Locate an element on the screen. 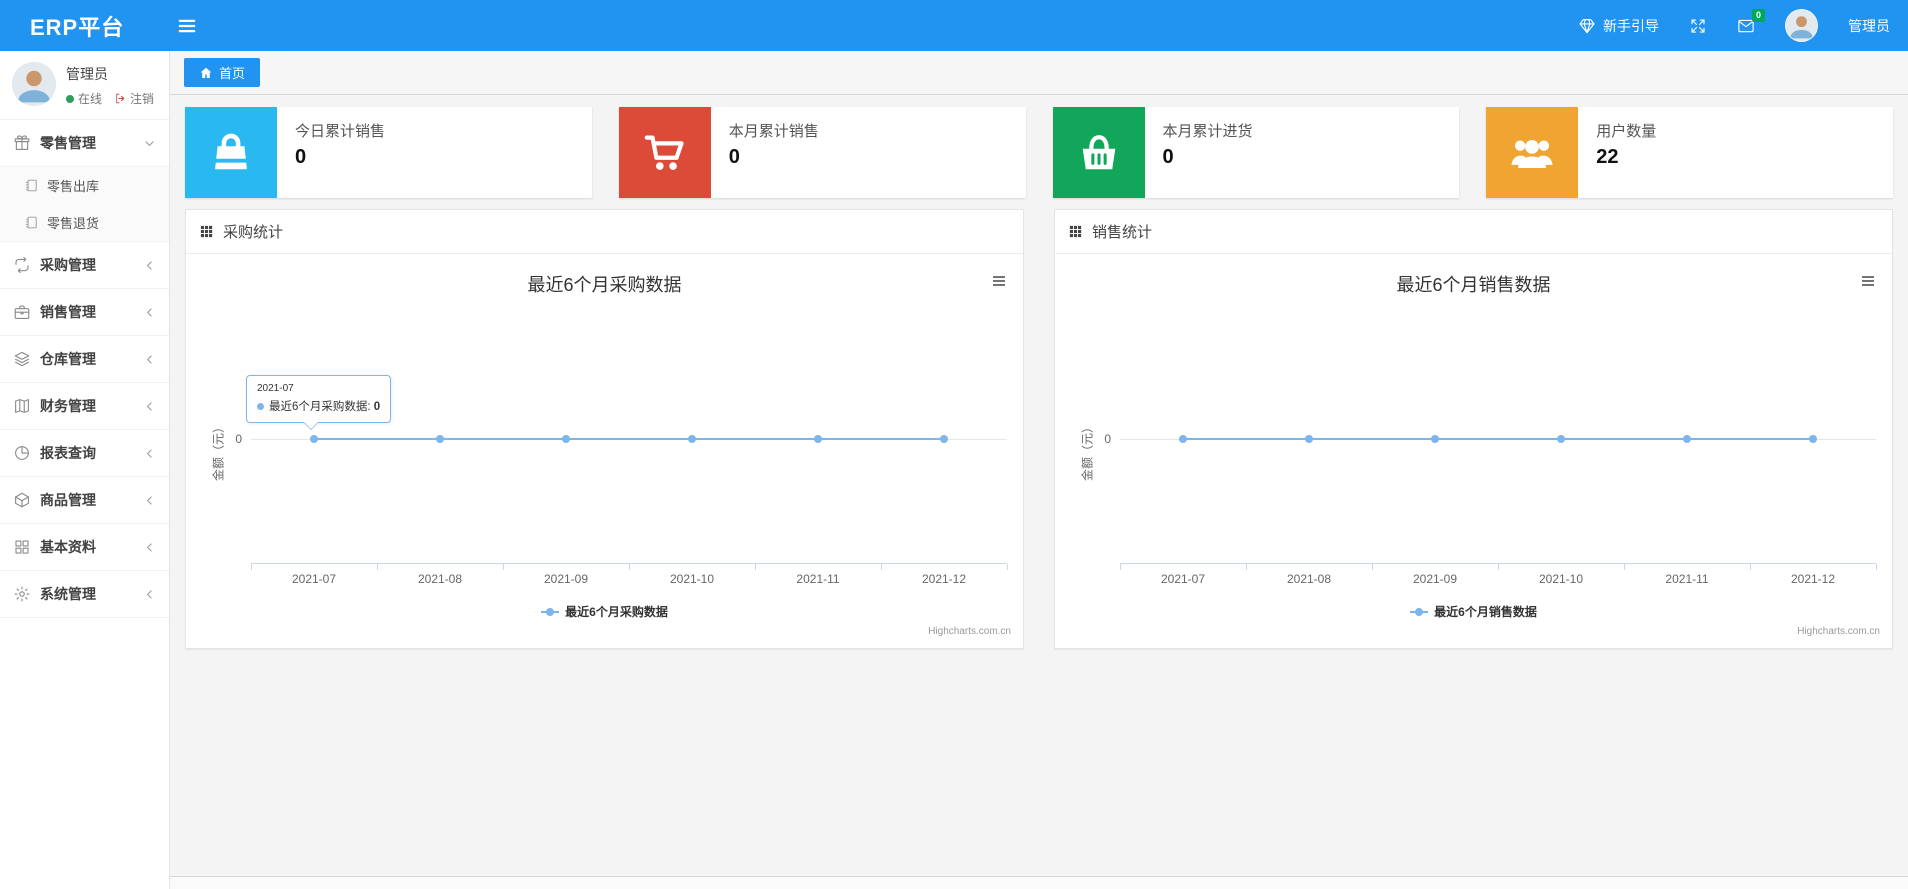 This screenshot has width=1908, height=889. sidebar-section-goods: 商品管理 is located at coordinates (84, 500).